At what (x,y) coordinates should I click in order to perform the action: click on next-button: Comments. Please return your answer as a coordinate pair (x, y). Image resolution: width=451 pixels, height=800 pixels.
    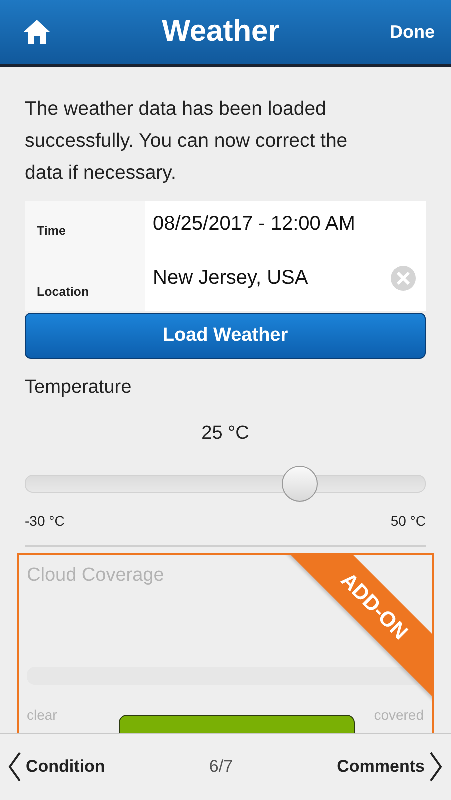
    Looking at the image, I should click on (390, 767).